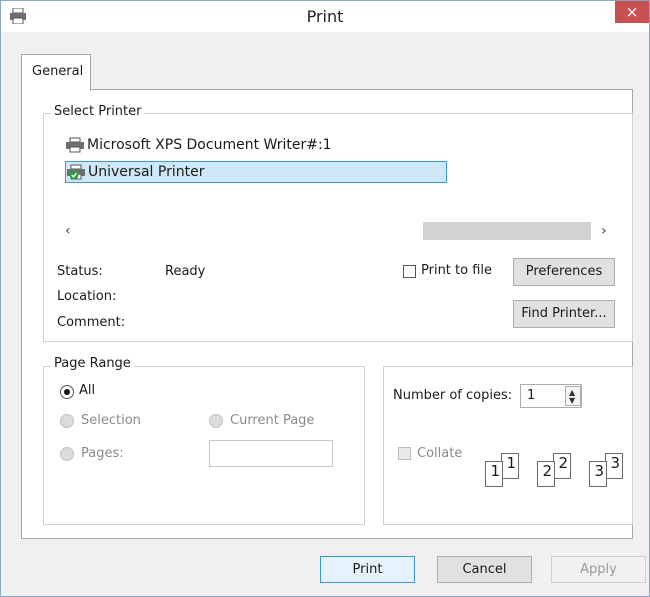 The width and height of the screenshot is (650, 597). What do you see at coordinates (67, 421) in the screenshot?
I see `selection-radio` at bounding box center [67, 421].